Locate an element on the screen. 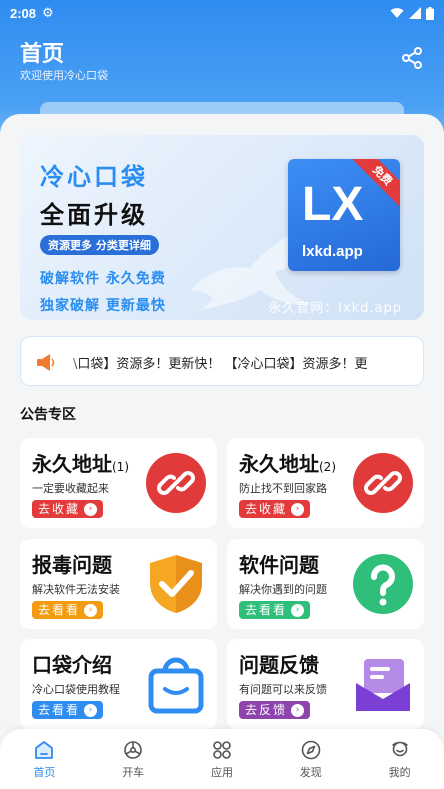 The image size is (444, 789). nav-home: 首页 is located at coordinates (44, 759).